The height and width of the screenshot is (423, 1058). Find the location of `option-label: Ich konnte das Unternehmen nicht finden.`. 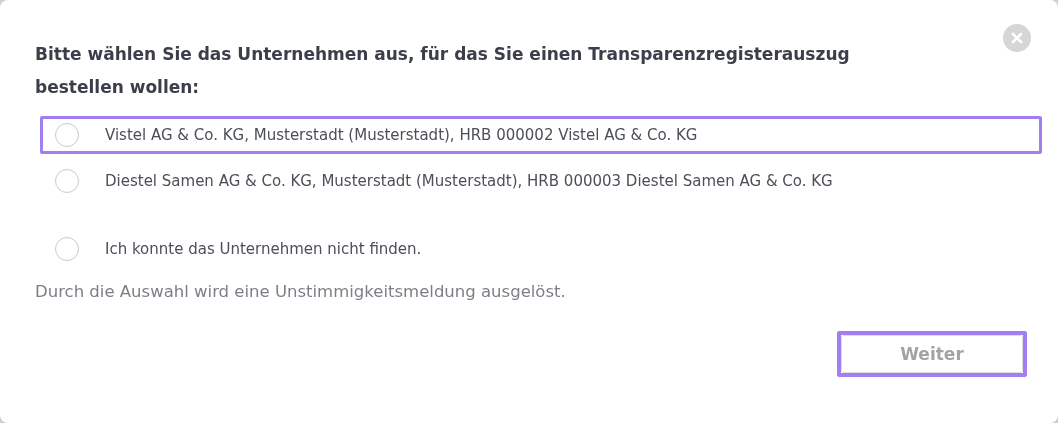

option-label: Ich konnte das Unternehmen nicht finden. is located at coordinates (263, 249).